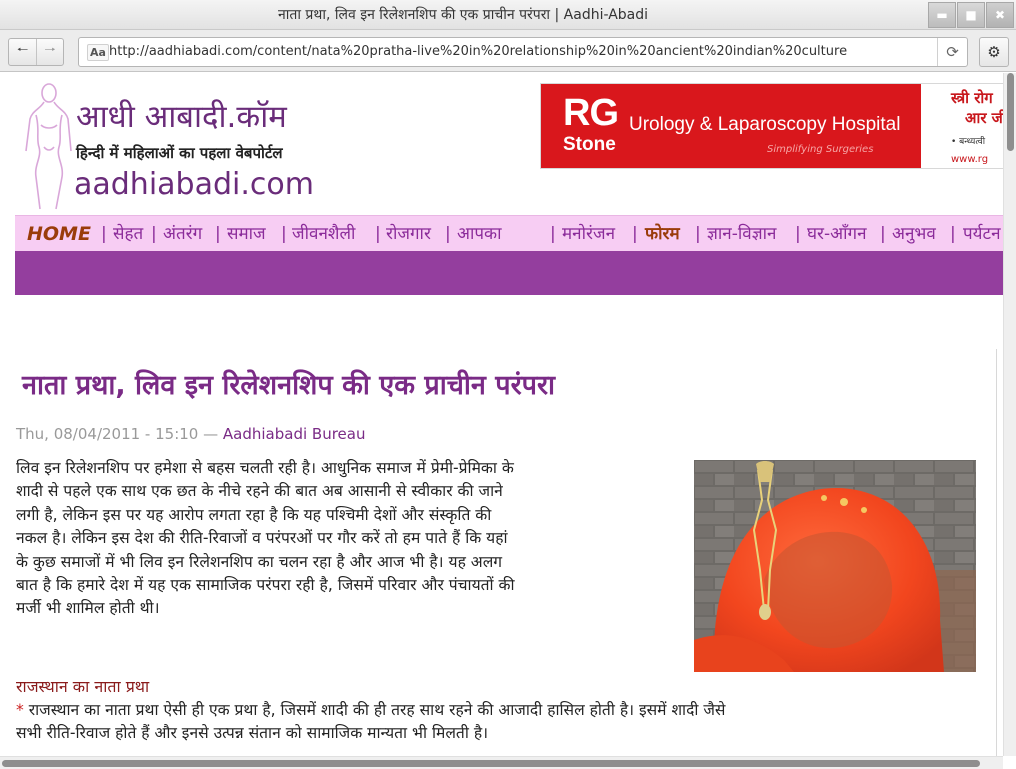 The width and height of the screenshot is (1016, 769). Describe the element at coordinates (107, 434) in the screenshot. I see `article-date: Thu, 08/04/2011 - 15:10` at that location.